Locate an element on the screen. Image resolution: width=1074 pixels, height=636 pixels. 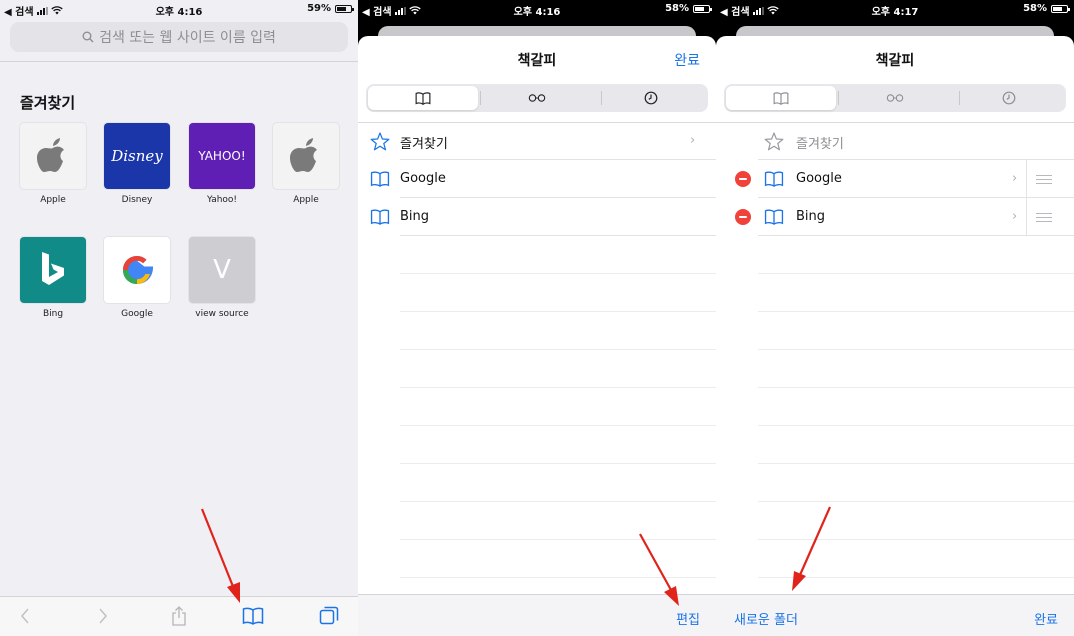
favorite-tile-apple-2: Apple is located at coordinates (306, 169).